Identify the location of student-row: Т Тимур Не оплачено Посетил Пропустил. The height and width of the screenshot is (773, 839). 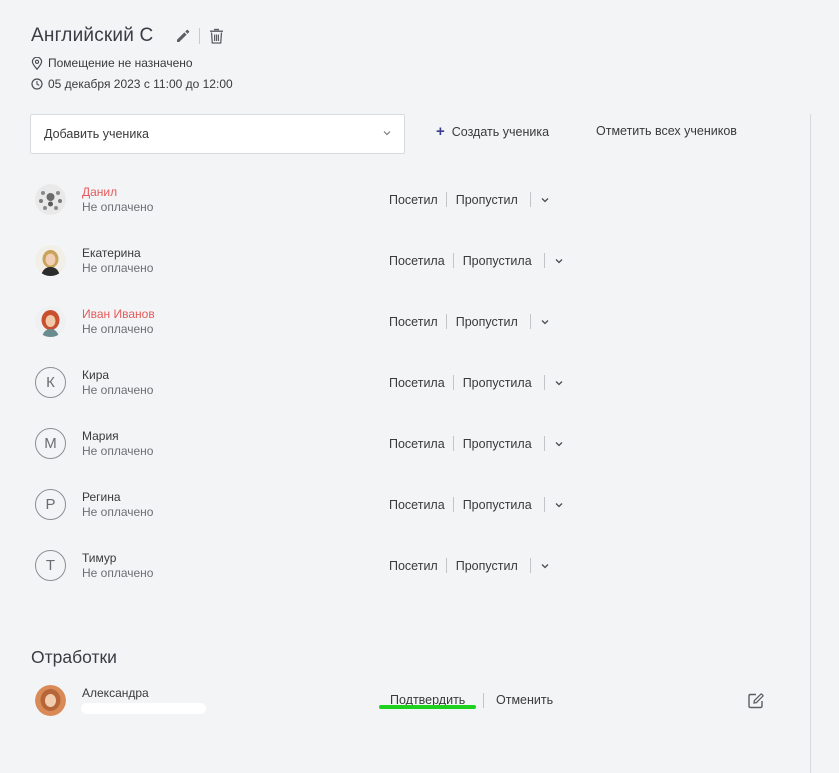
(400, 566).